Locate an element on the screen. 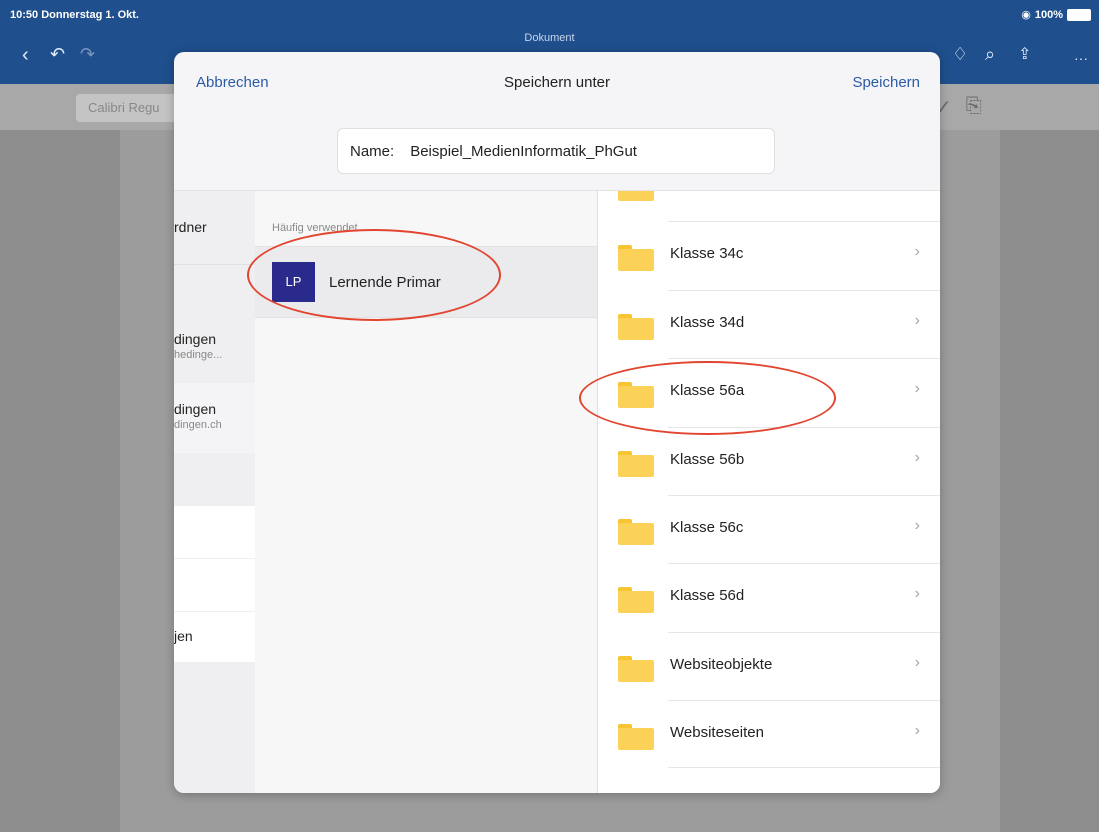 This screenshot has width=1099, height=832. file-name-input is located at coordinates (570, 151).